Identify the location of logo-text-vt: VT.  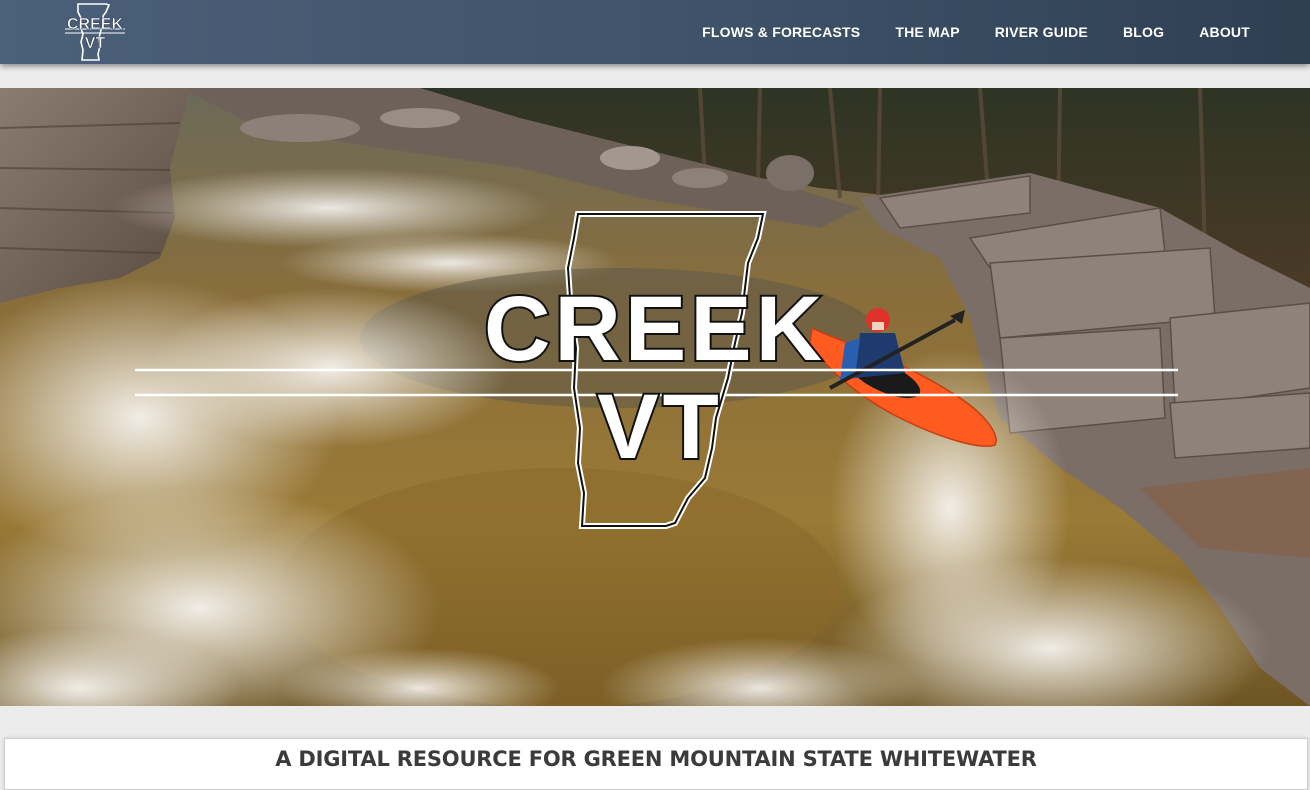
(95, 43).